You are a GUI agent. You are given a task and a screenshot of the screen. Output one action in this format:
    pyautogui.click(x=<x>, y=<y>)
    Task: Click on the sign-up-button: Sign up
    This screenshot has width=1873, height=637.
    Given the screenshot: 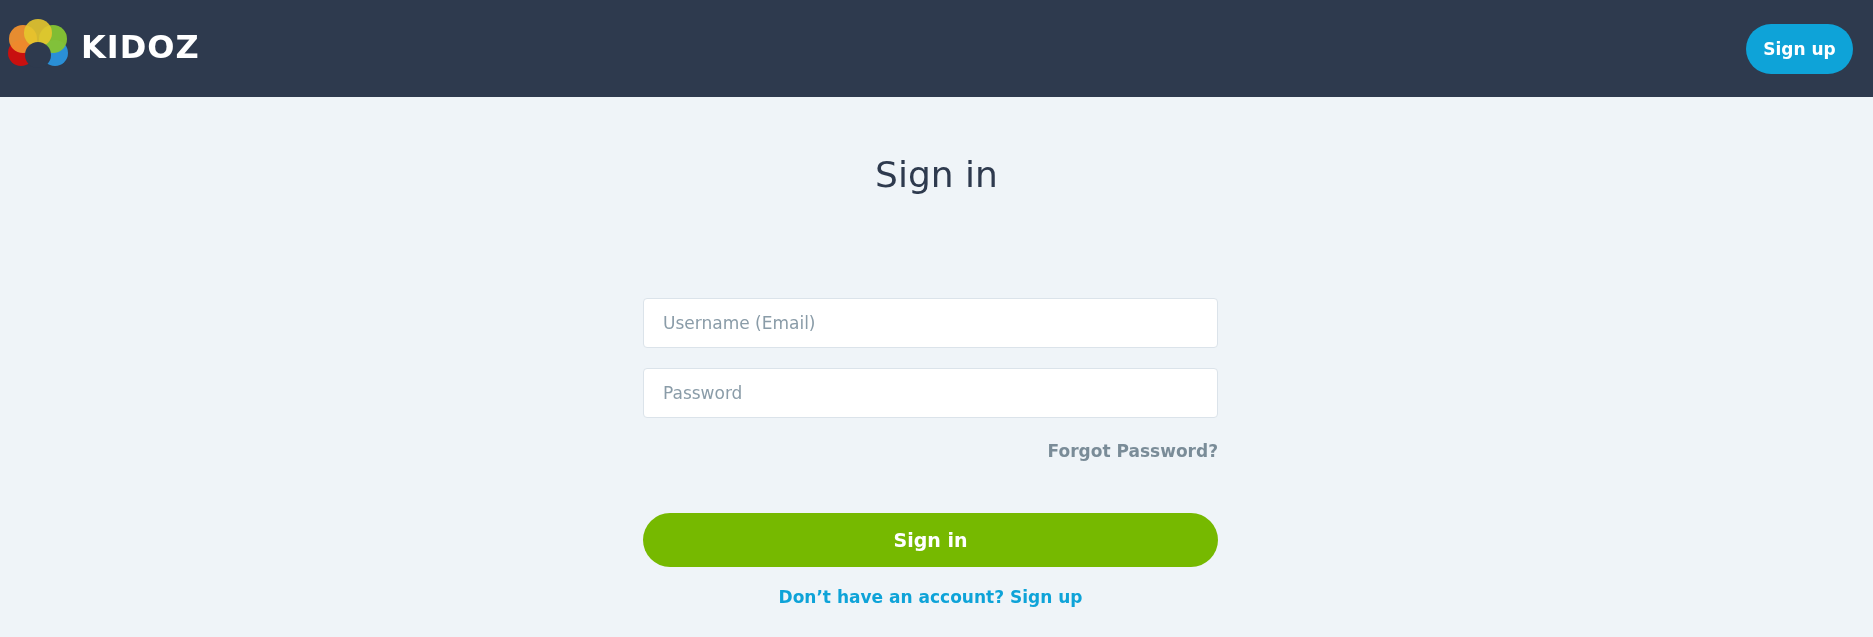 What is the action you would take?
    pyautogui.click(x=1799, y=48)
    